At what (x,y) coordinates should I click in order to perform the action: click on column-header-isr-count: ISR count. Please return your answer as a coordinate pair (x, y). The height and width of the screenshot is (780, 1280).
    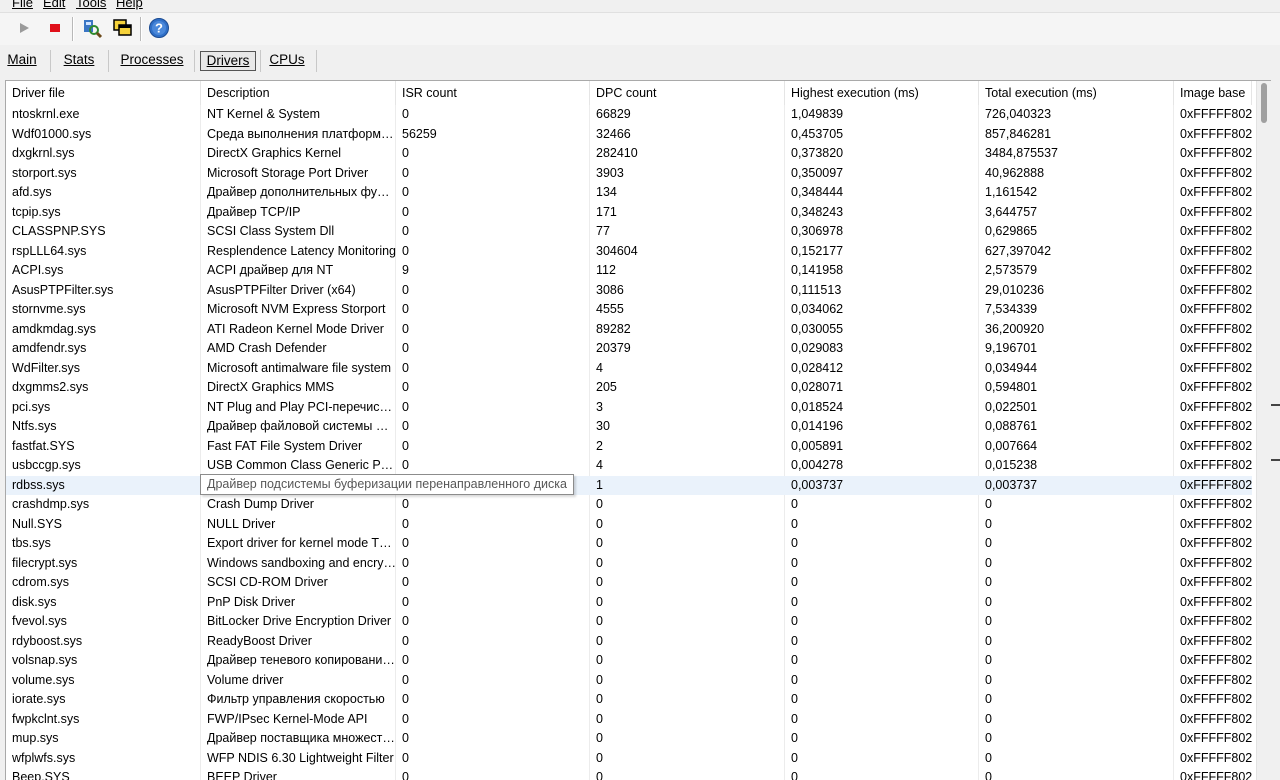
    Looking at the image, I should click on (493, 93).